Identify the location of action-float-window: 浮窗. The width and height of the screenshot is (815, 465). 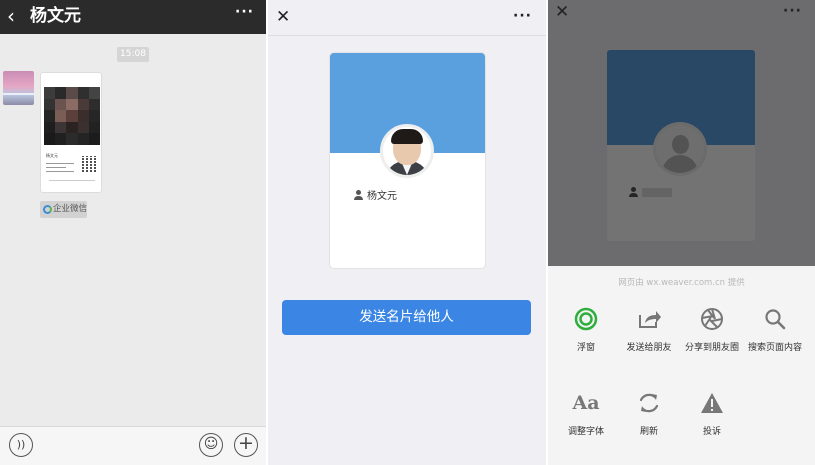
(586, 328).